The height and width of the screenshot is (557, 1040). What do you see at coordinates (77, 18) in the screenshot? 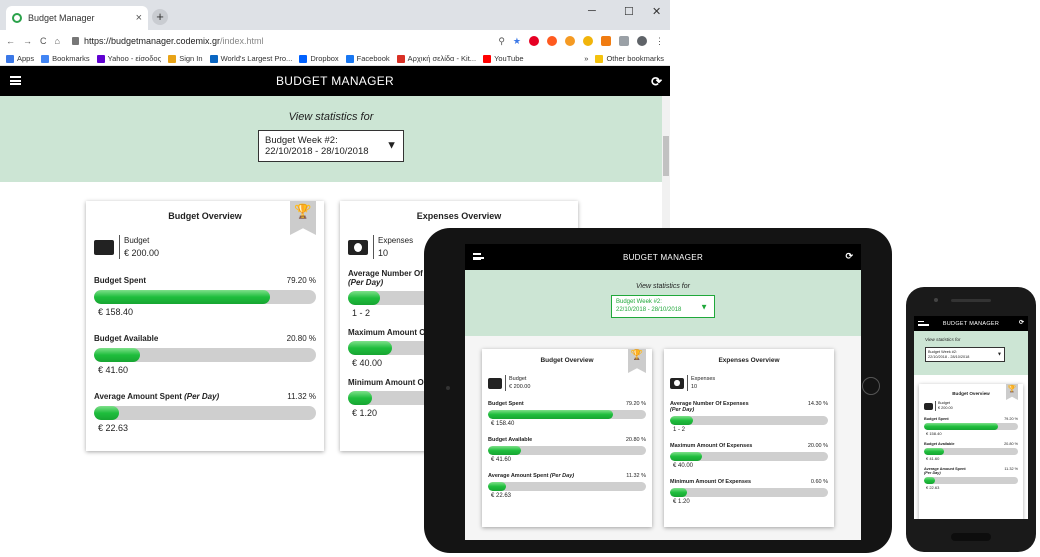
I see `browser-tab: Budget Manager ×` at bounding box center [77, 18].